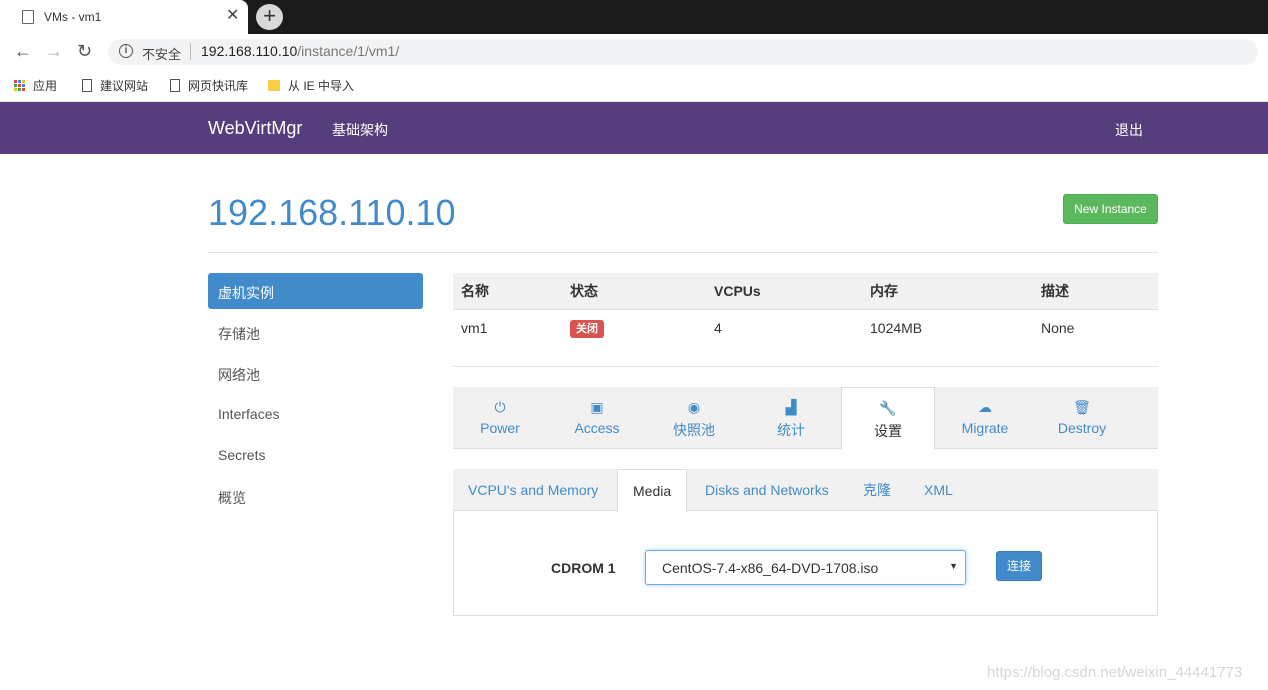 The width and height of the screenshot is (1268, 690). I want to click on bookmark-label: 从 IE 中导入, so click(321, 86).